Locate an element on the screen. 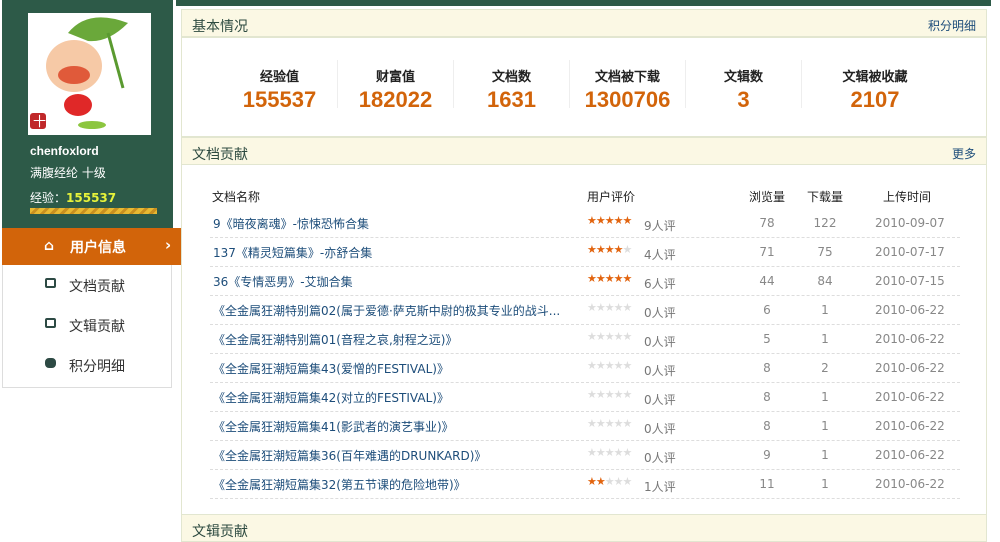 The width and height of the screenshot is (1000, 542). upload-date: 2010-07-15 is located at coordinates (910, 281).